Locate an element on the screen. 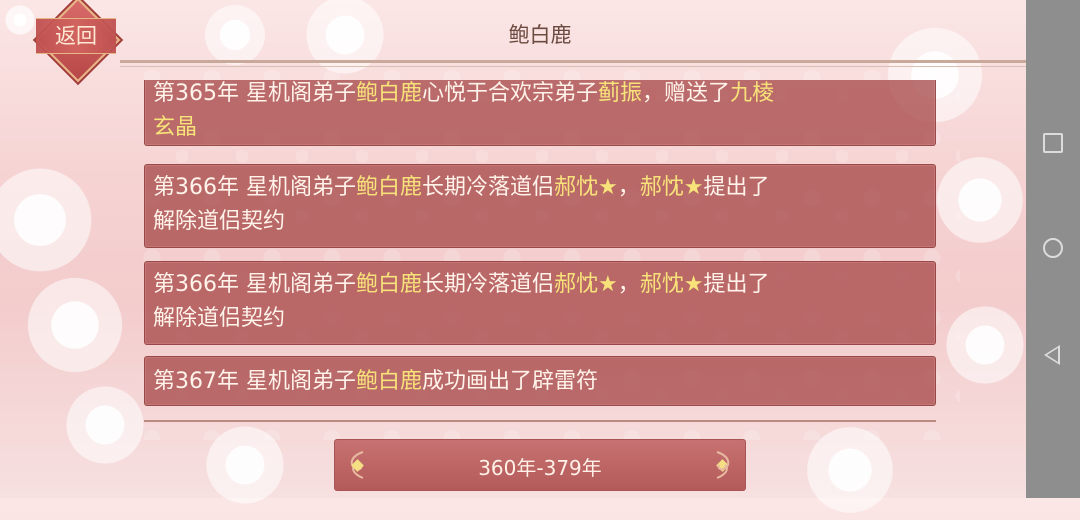  back-button-label: 返回 is located at coordinates (76, 36).